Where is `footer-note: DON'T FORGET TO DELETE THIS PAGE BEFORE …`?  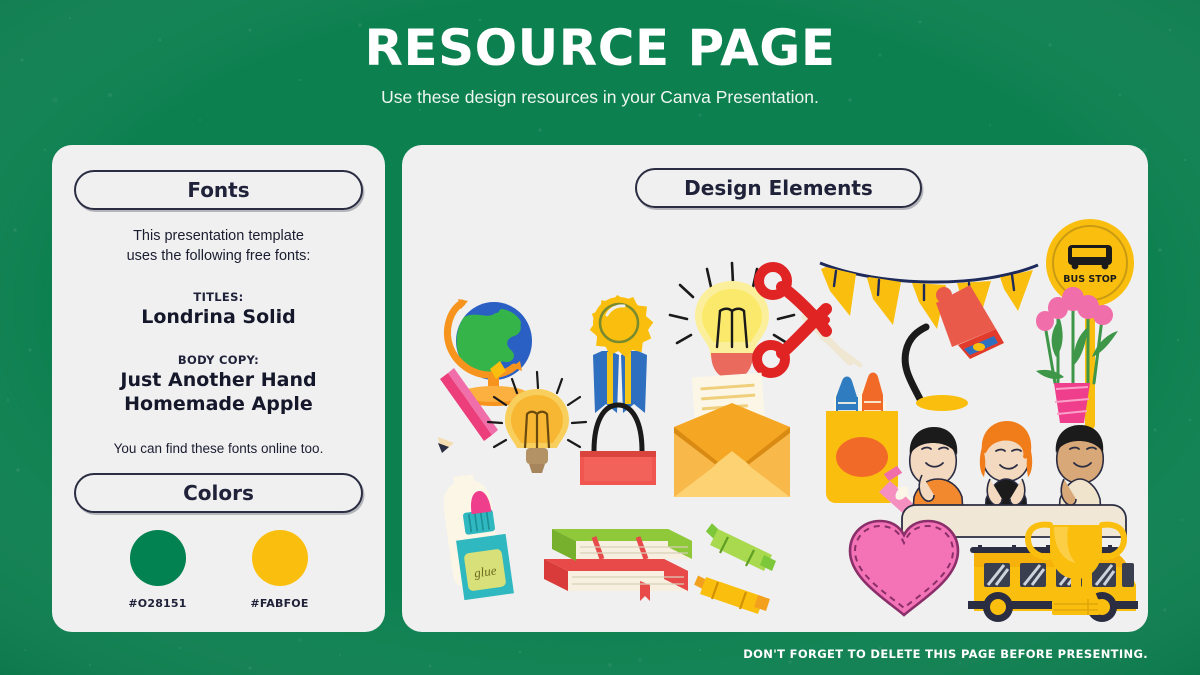
footer-note: DON'T FORGET TO DELETE THIS PAGE BEFORE … is located at coordinates (945, 654).